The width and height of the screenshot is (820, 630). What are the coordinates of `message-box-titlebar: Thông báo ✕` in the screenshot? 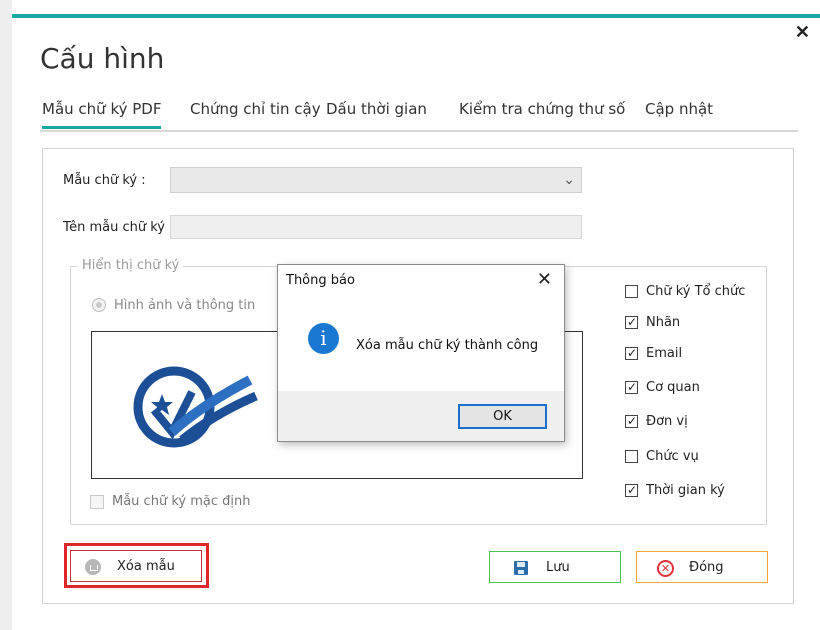 It's located at (421, 280).